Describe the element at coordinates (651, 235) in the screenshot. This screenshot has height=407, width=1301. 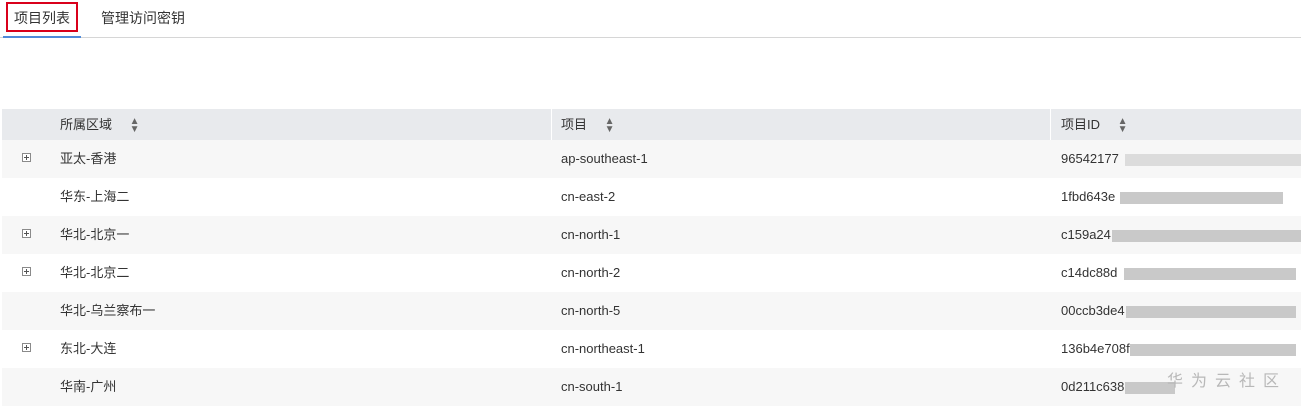
I see `table-row: 华北-北京一 cn-north-1 c159a24` at that location.